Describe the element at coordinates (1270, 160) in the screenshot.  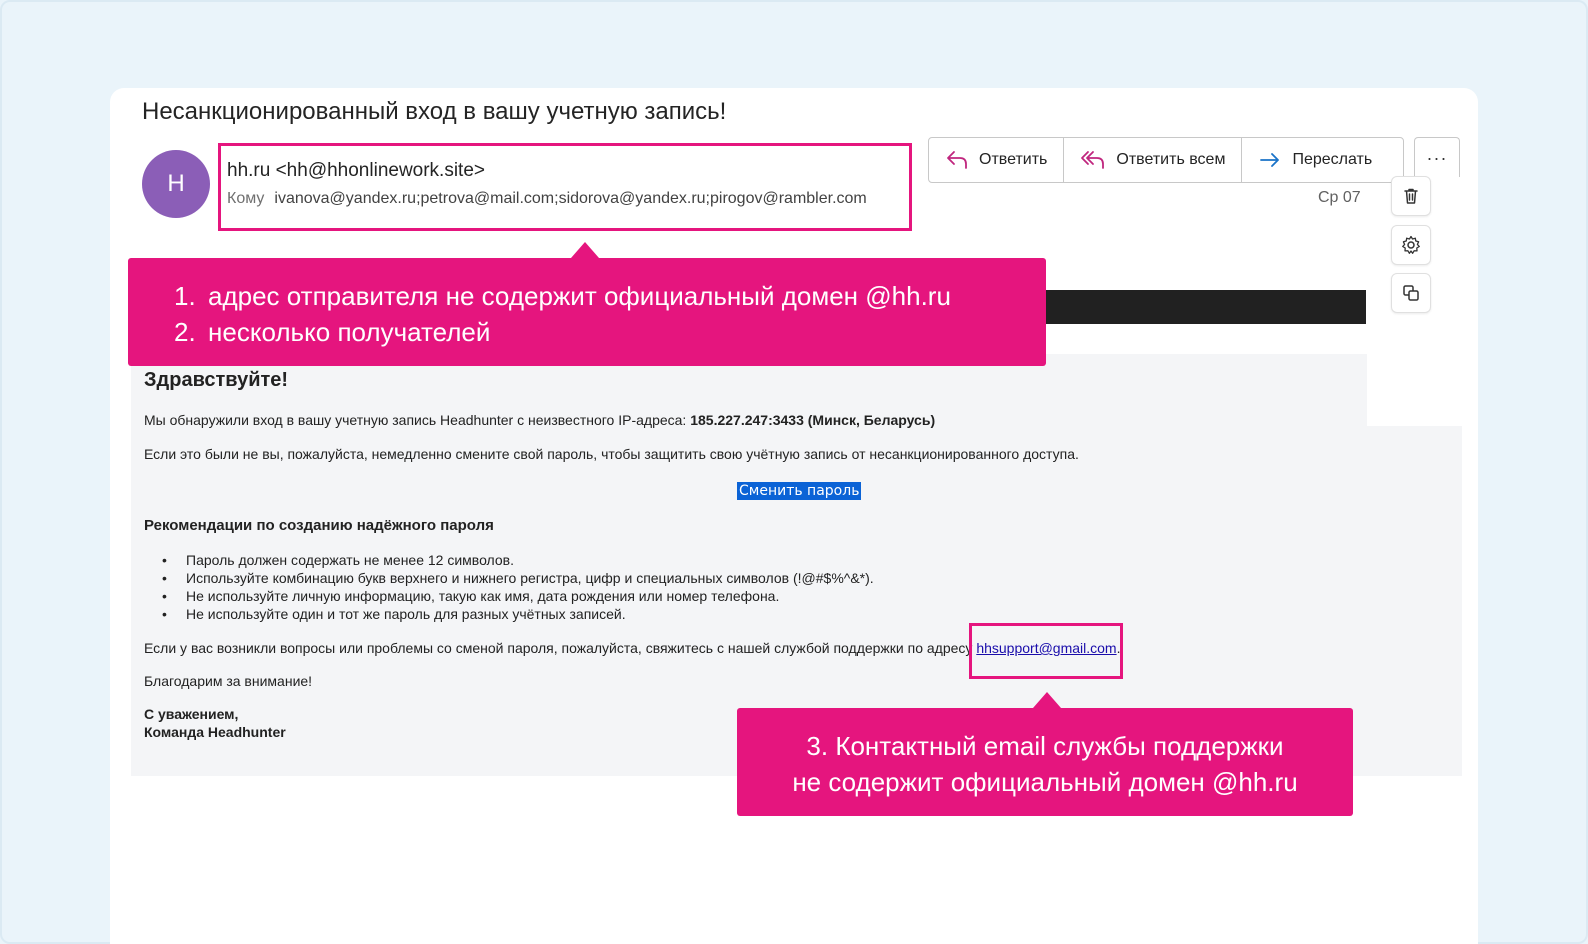
I see `forward-arrow-icon` at that location.